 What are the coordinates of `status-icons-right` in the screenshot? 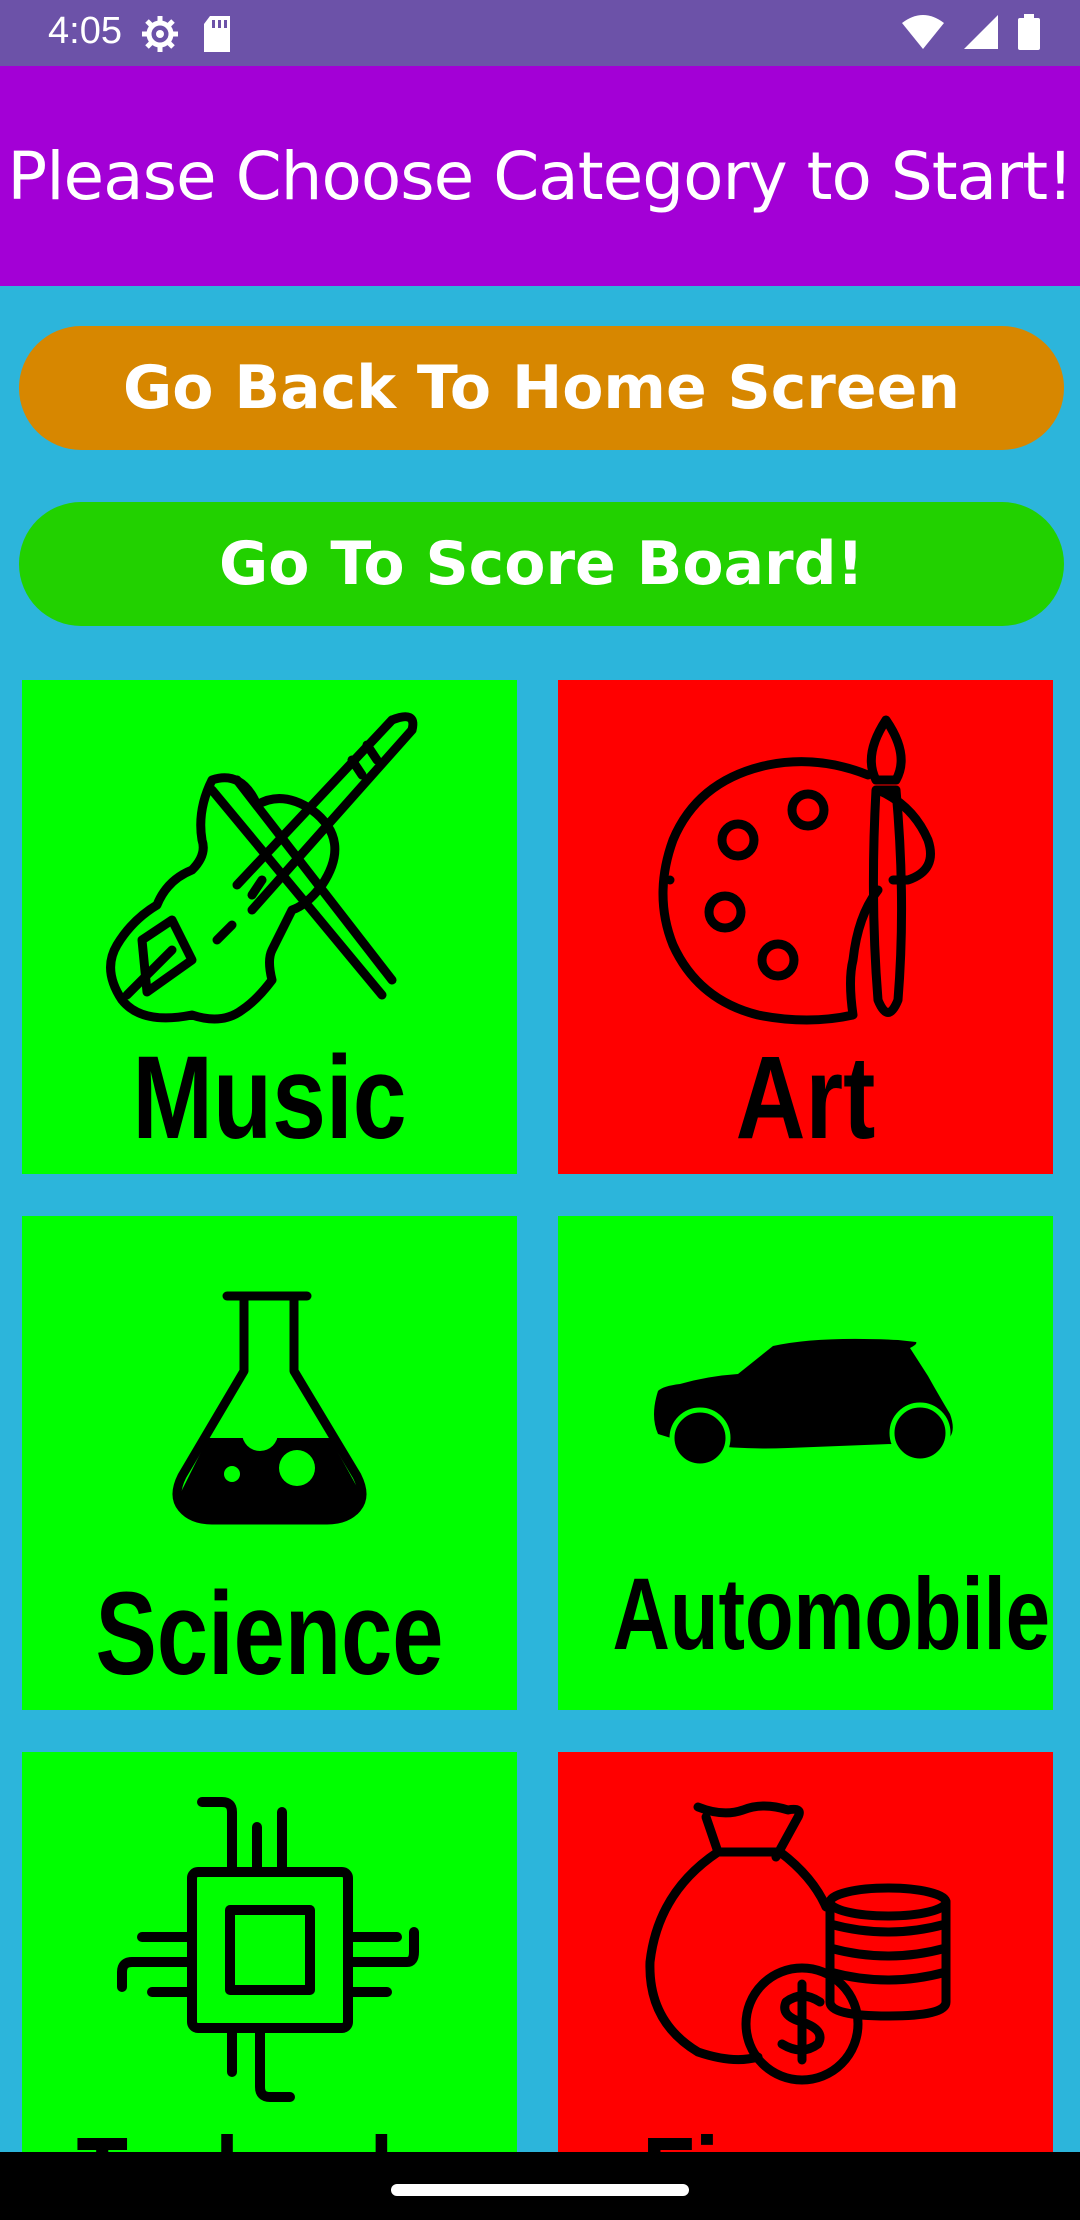 It's located at (971, 32).